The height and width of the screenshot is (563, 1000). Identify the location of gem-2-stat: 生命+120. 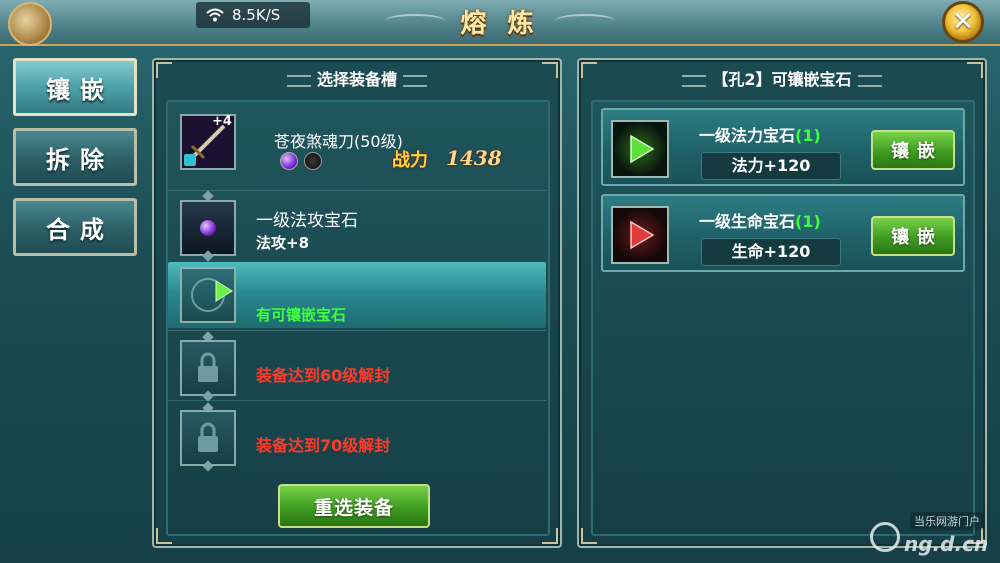
(771, 252).